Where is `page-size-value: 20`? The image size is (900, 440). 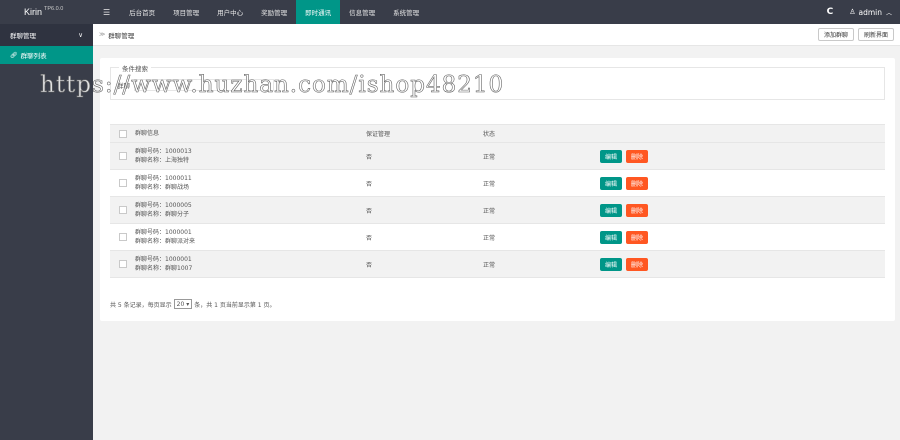
page-size-value: 20 is located at coordinates (180, 304).